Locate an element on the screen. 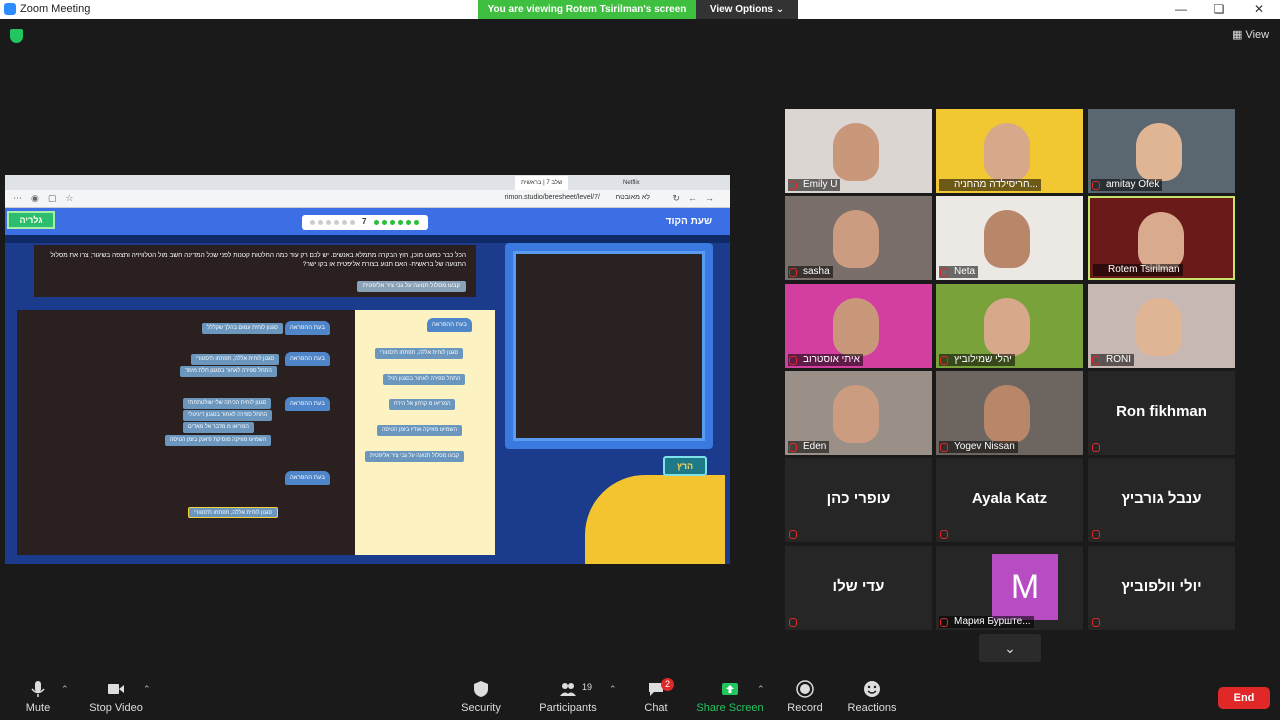  participant-tile: יולי וולפוביץ is located at coordinates (1161, 588).